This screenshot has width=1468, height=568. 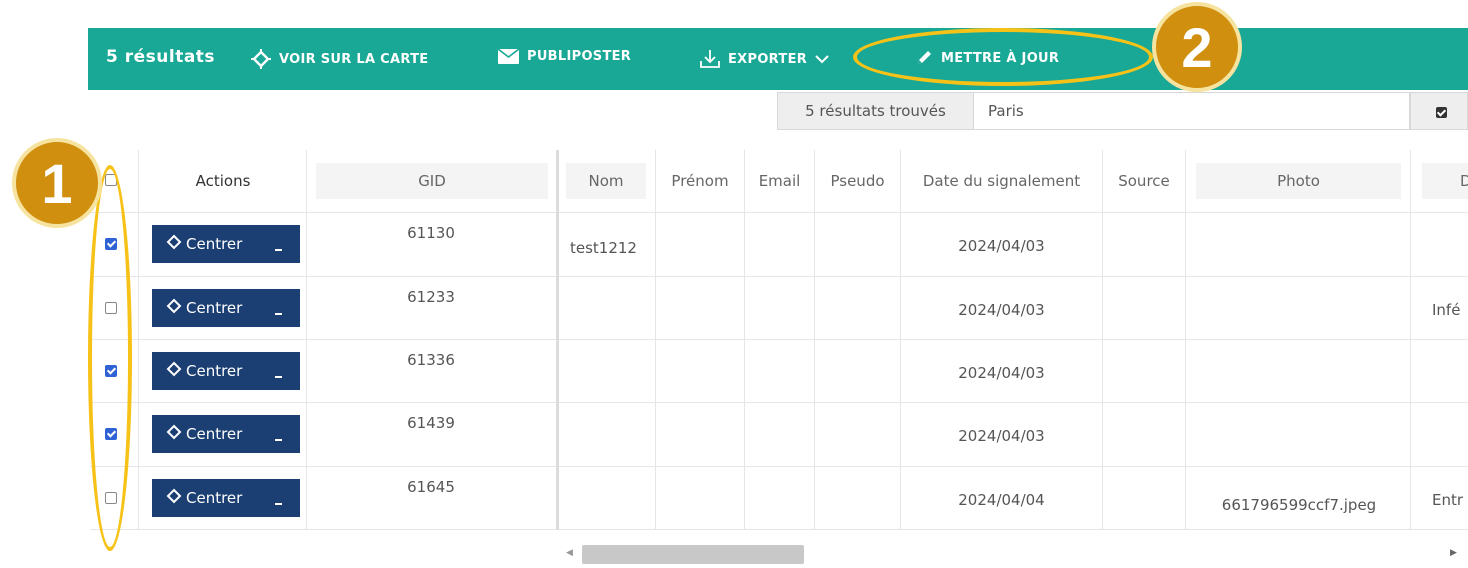 What do you see at coordinates (857, 181) in the screenshot?
I see `column-header-pseudo: Pseudo` at bounding box center [857, 181].